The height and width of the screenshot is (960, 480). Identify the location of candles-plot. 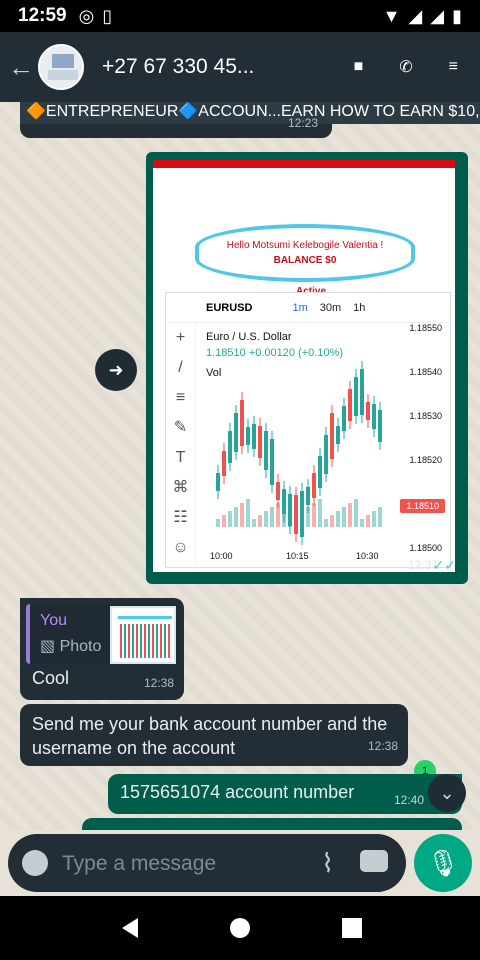
(299, 453).